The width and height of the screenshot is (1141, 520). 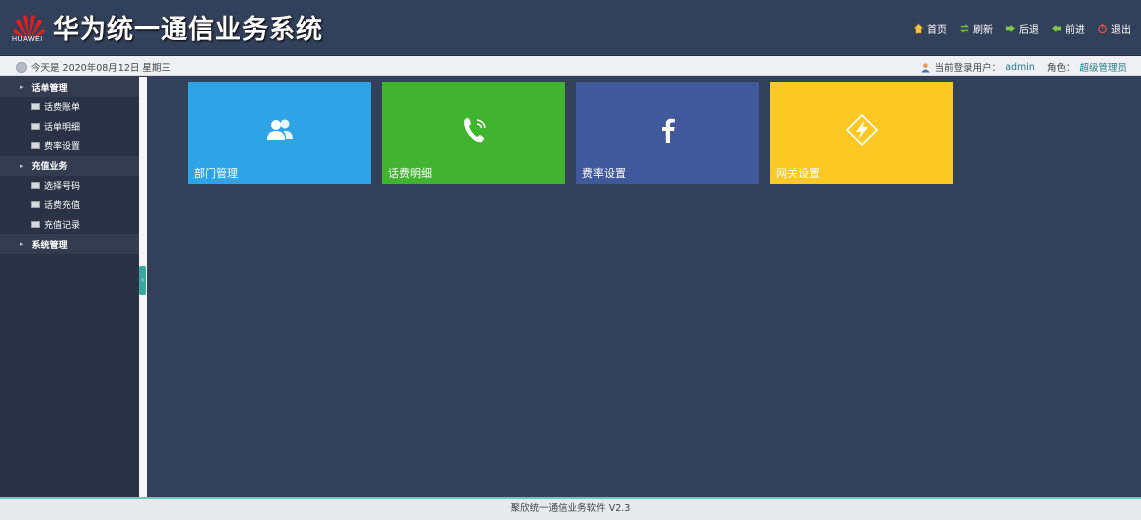 I want to click on nav-home-button: 首页, so click(x=930, y=28).